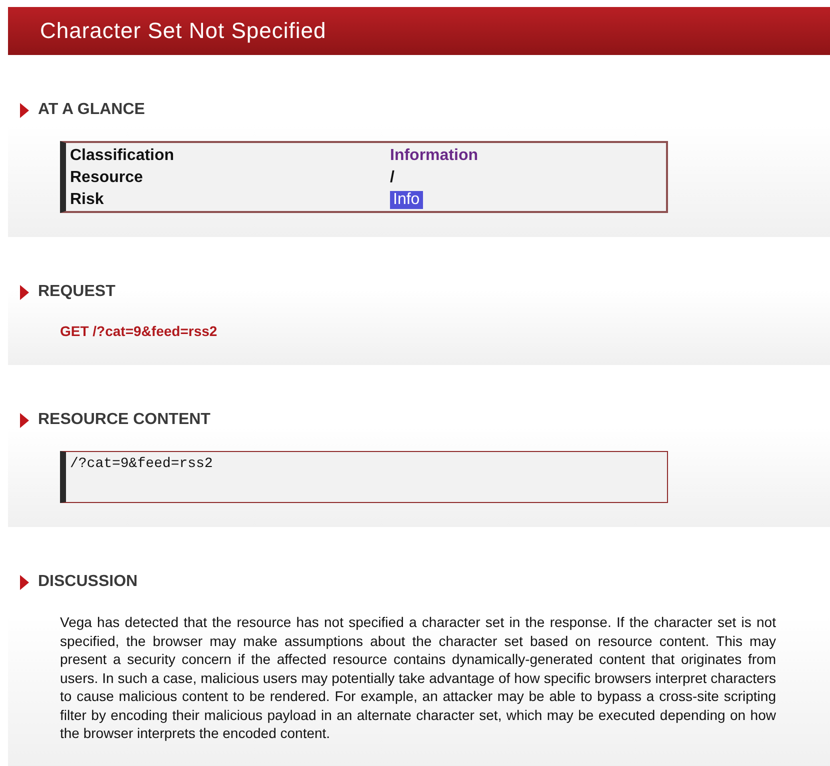 Image resolution: width=830 pixels, height=766 pixels. I want to click on code-block: /?cat=9&feed=rss2, so click(364, 477).